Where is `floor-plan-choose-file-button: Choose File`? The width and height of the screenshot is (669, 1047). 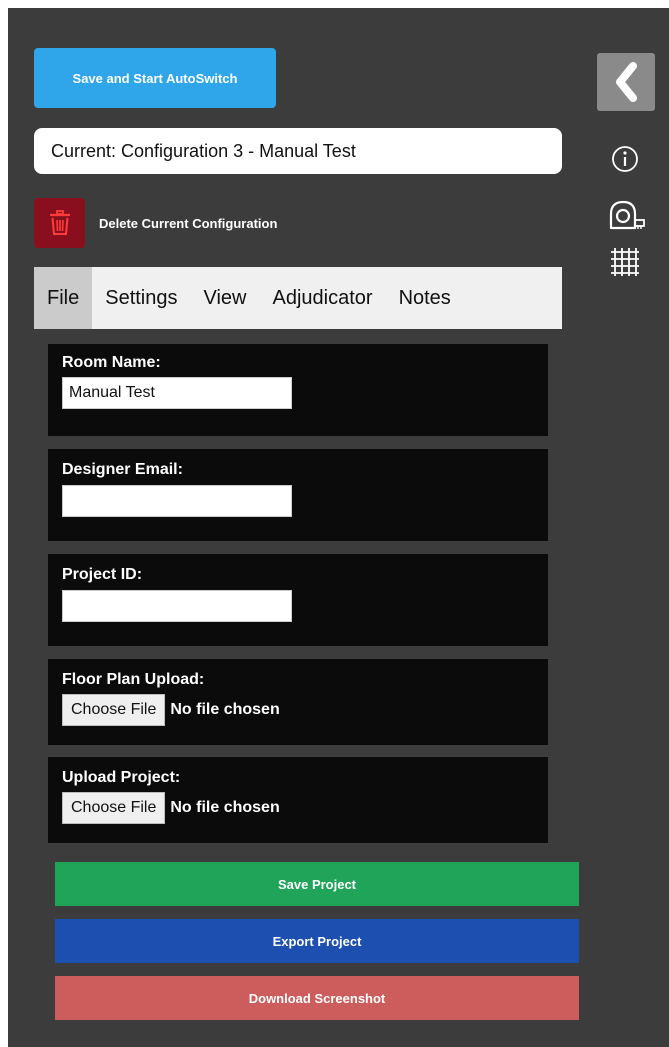
floor-plan-choose-file-button: Choose File is located at coordinates (114, 710).